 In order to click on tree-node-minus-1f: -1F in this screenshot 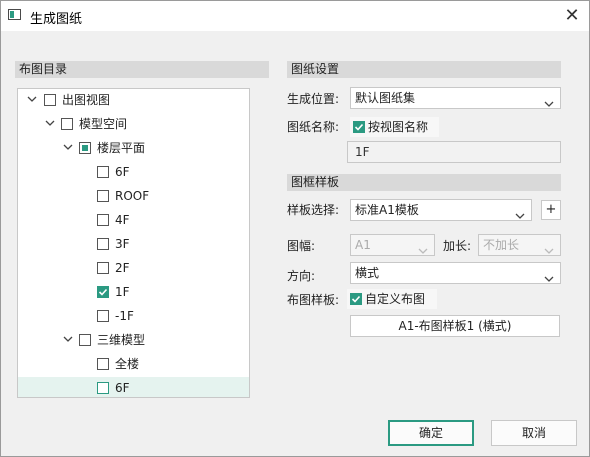, I will do `click(133, 316)`.